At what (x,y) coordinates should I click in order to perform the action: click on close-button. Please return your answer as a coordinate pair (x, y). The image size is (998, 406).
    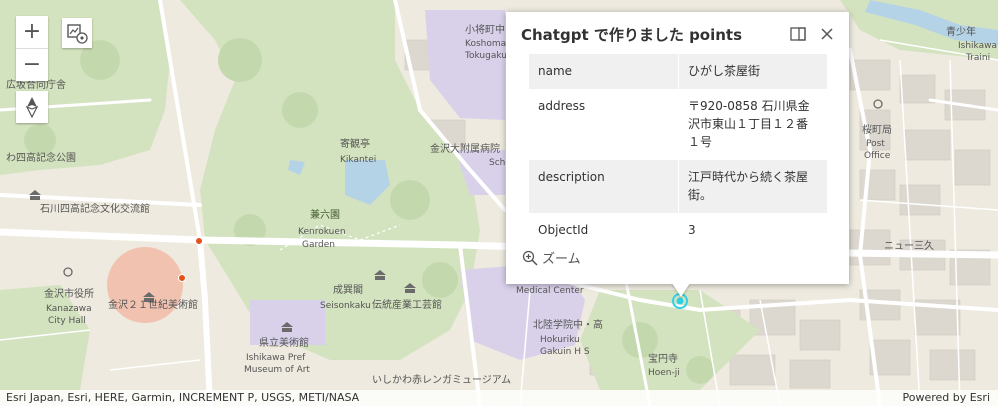
    Looking at the image, I should click on (827, 34).